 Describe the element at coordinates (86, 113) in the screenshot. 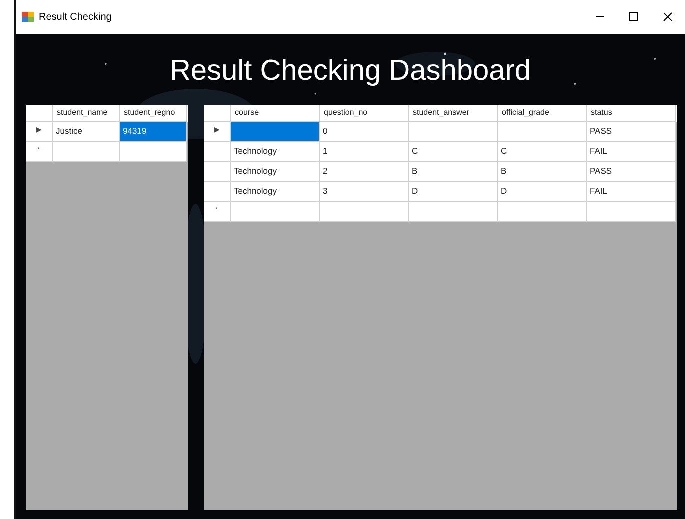

I see `column-header: student_name` at that location.